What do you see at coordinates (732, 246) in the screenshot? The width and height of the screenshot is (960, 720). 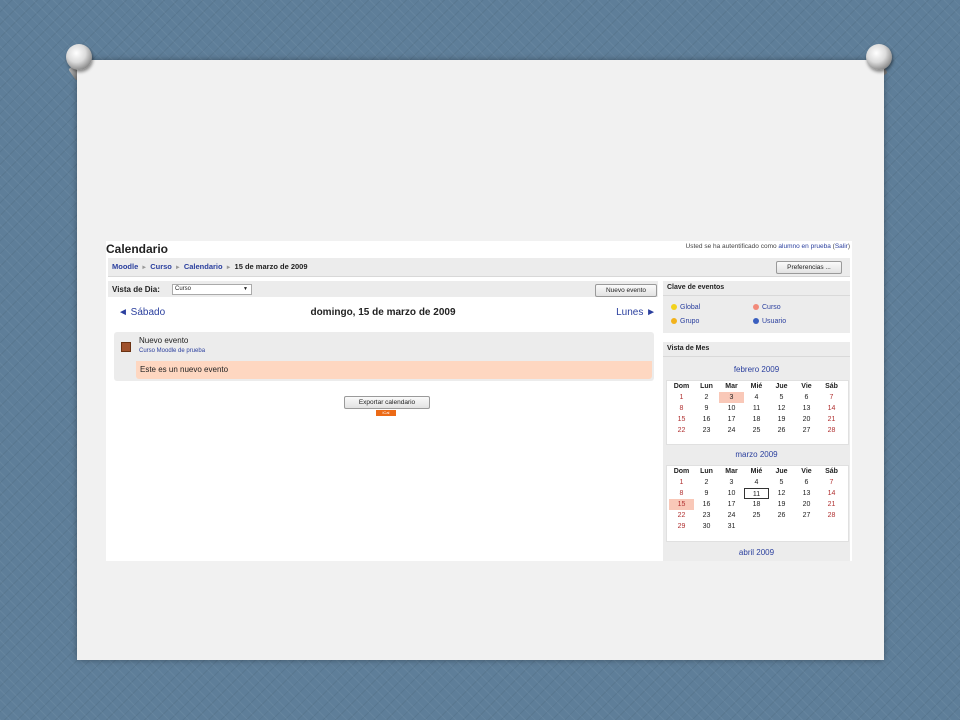 I see `login-prefix: Usted se ha autentificado como` at bounding box center [732, 246].